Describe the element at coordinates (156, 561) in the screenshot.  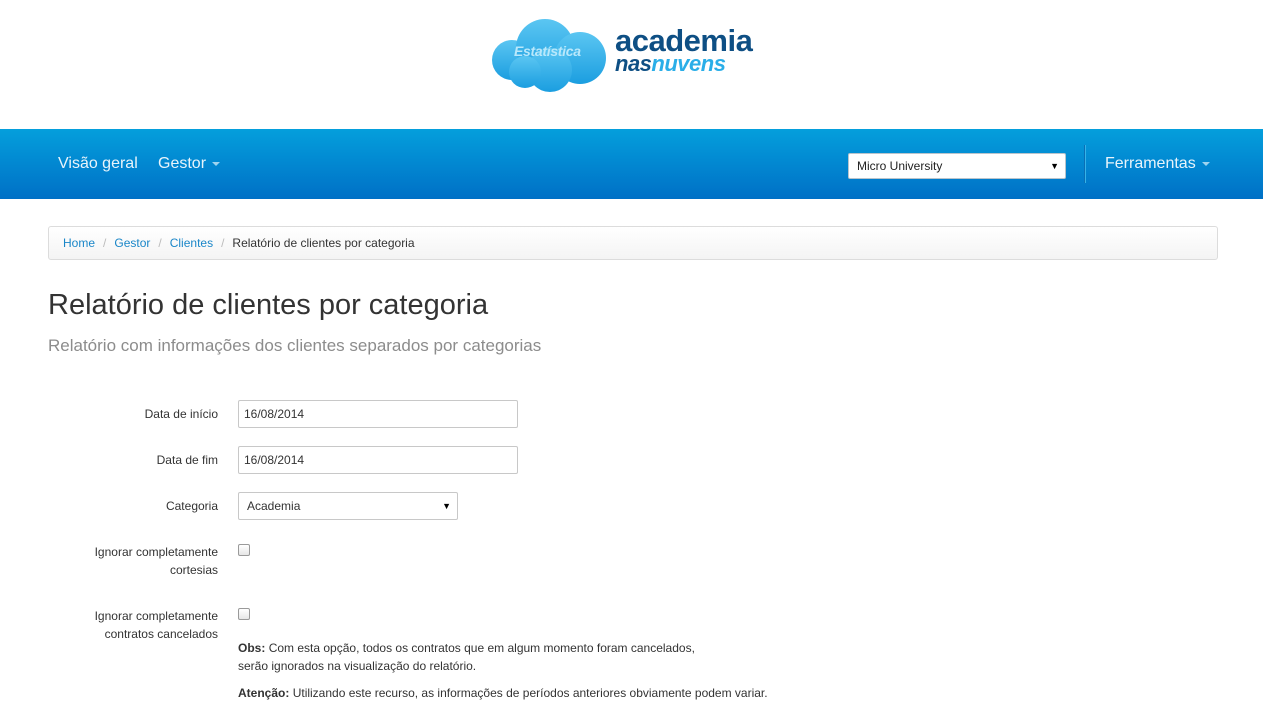
I see `ignore-courtesies-label: Ignorar completamente cortesias` at that location.